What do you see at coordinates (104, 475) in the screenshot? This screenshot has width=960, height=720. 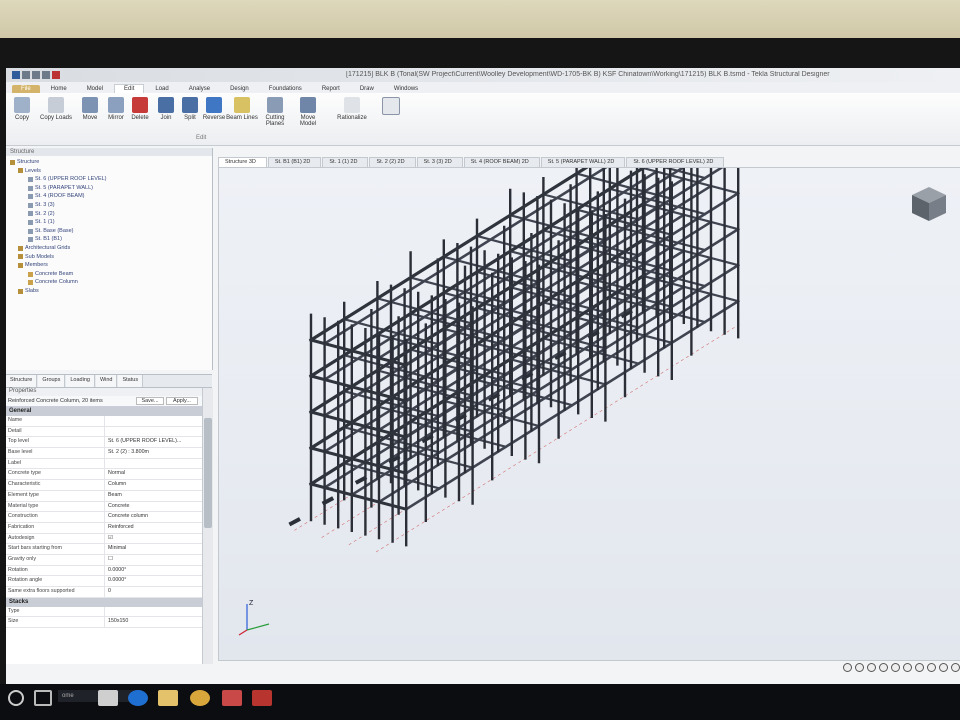 I see `property-row: Concrete type Normal` at bounding box center [104, 475].